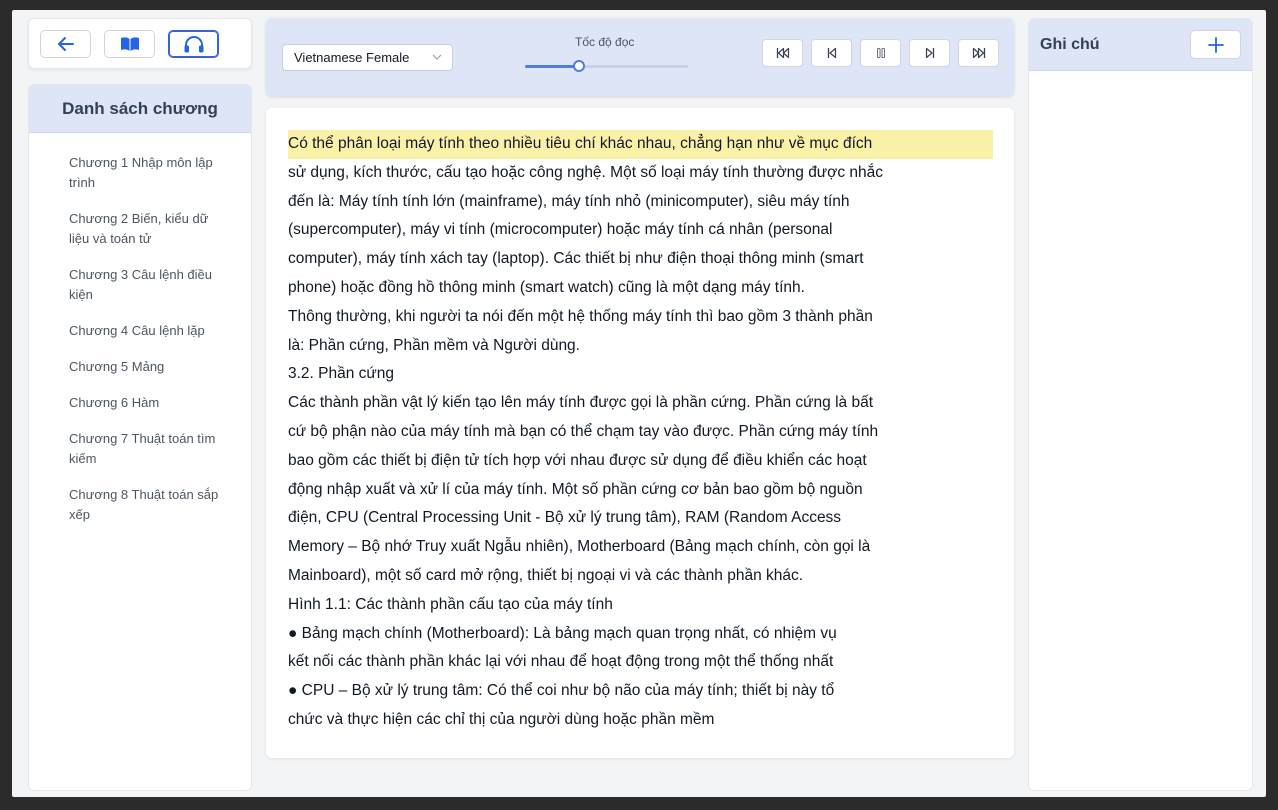 This screenshot has height=810, width=1278. I want to click on voice-select-value: Vietnamese Female, so click(352, 57).